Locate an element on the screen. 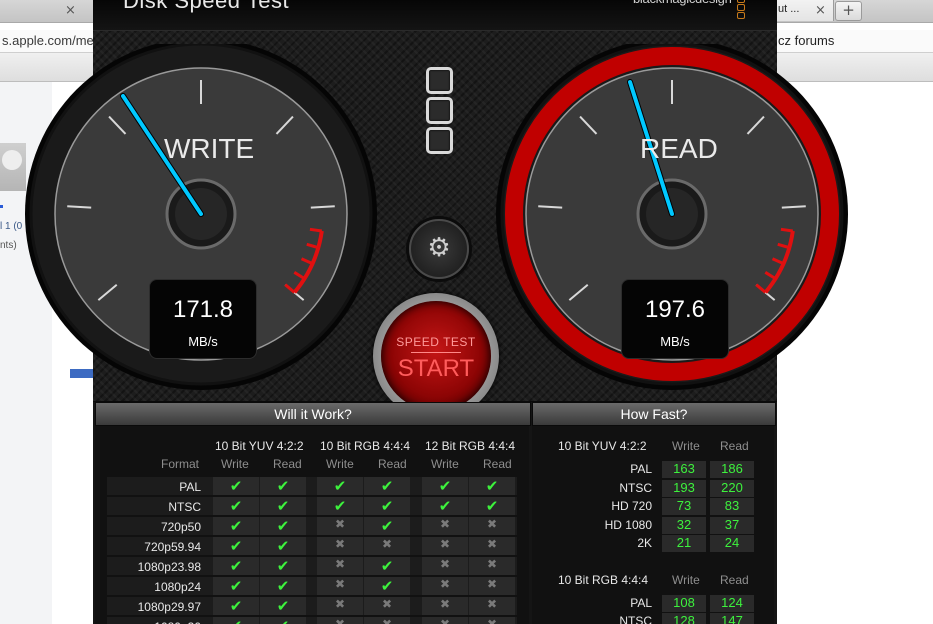 The width and height of the screenshot is (933, 624). start-button: SPEED TEST START is located at coordinates (436, 356).